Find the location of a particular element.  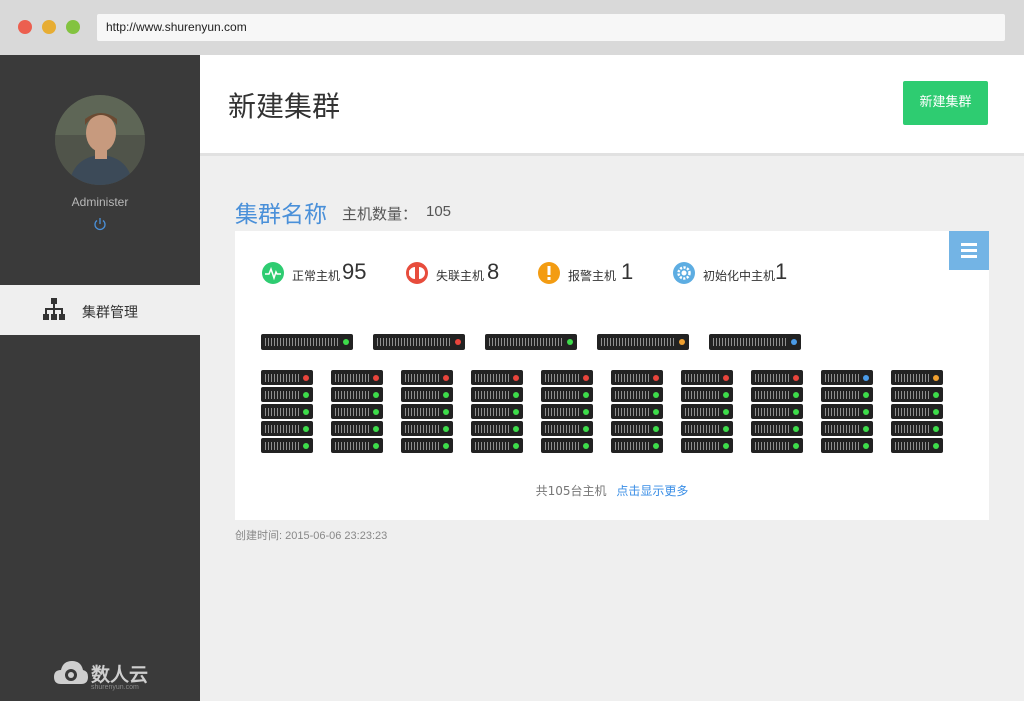

power-icon is located at coordinates (100, 224).